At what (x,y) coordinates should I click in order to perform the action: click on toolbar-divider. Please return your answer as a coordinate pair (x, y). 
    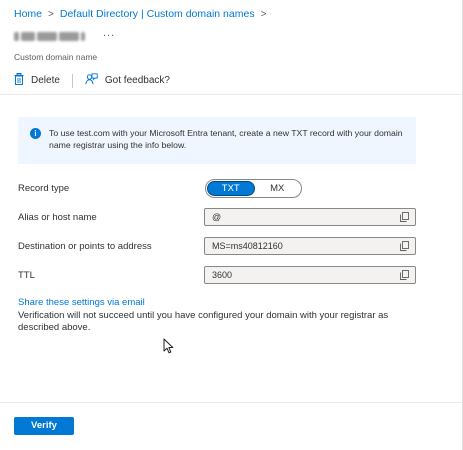
    Looking at the image, I should click on (72, 80).